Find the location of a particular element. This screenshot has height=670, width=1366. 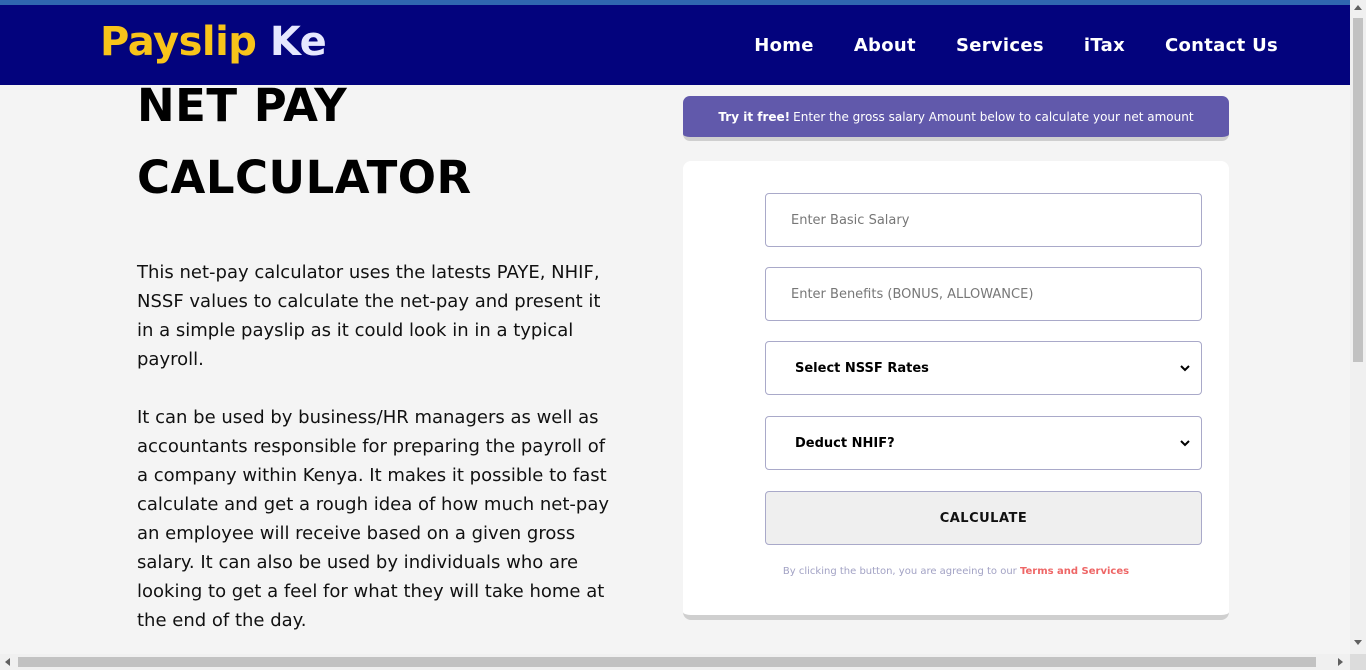

banner-bold: Try it free! is located at coordinates (754, 116).